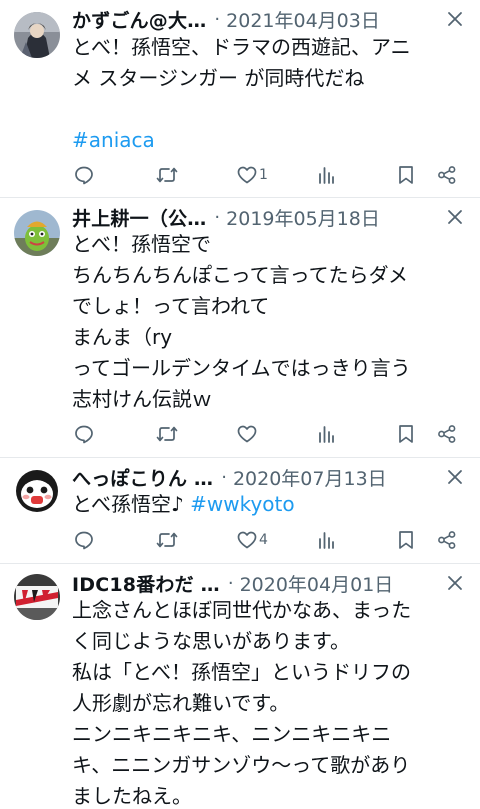 This screenshot has width=480, height=809. What do you see at coordinates (272, 140) in the screenshot?
I see `hashtag-link: #aniaca` at bounding box center [272, 140].